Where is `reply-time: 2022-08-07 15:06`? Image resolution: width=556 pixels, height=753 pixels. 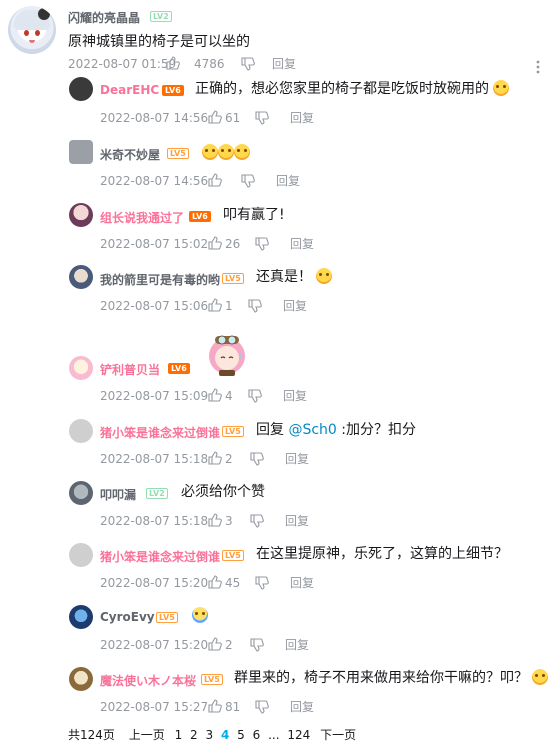
reply-time: 2022-08-07 15:06 is located at coordinates (154, 306).